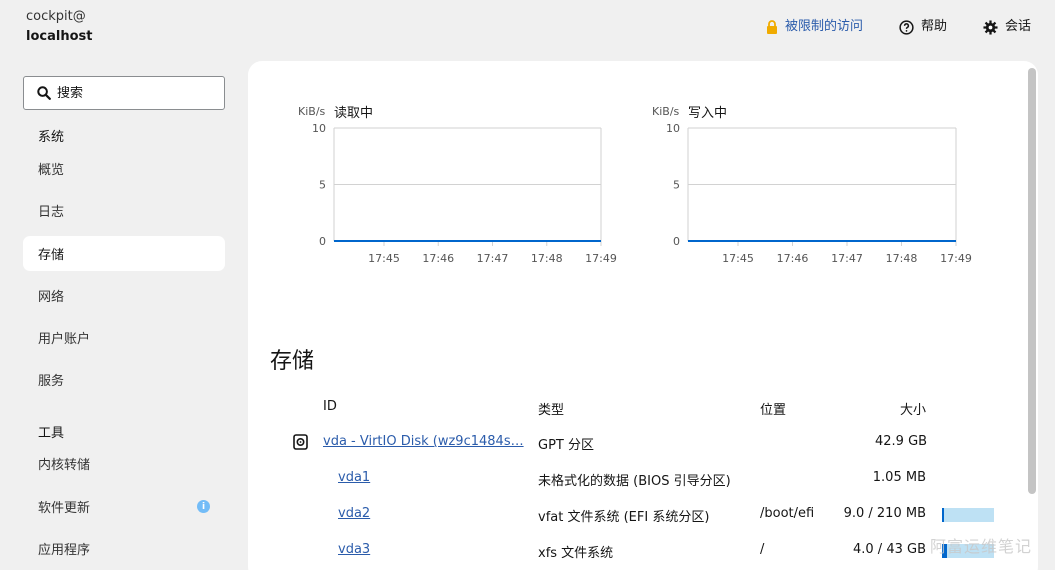  I want to click on host-user: cockpit@, so click(56, 16).